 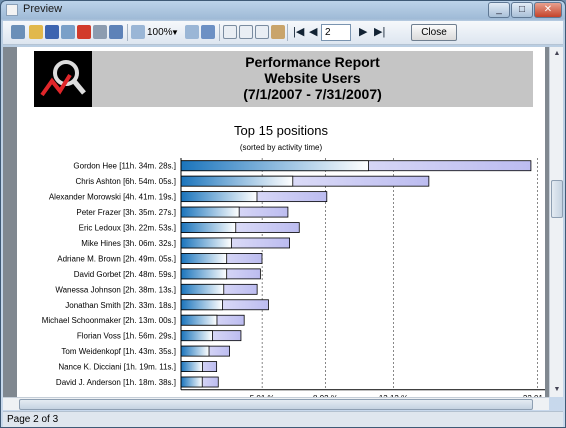 What do you see at coordinates (499, 10) in the screenshot?
I see `minimize-button: _` at bounding box center [499, 10].